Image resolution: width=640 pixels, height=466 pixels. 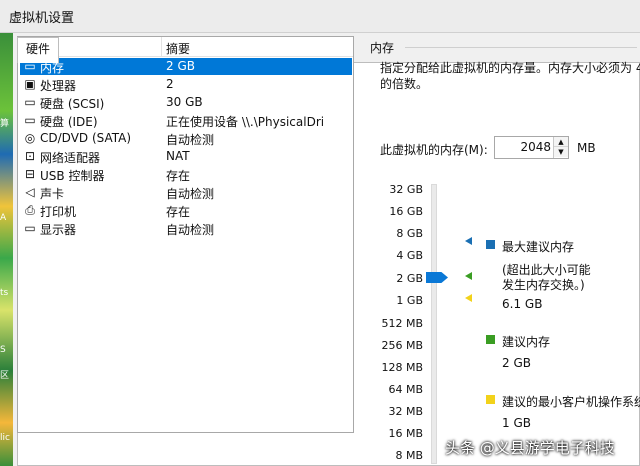 What do you see at coordinates (5, 376) in the screenshot?
I see `desktop-fragment: 区` at bounding box center [5, 376].